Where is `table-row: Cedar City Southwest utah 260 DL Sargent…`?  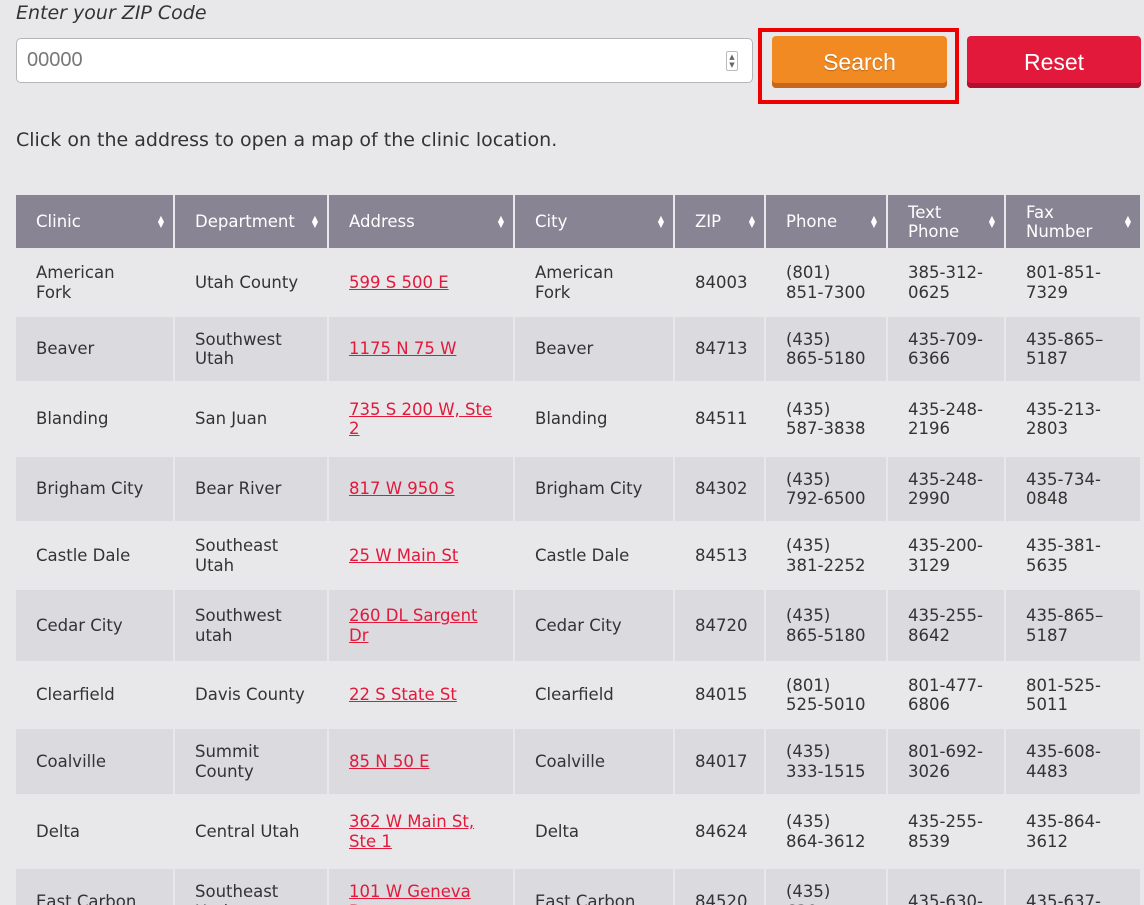 table-row: Cedar City Southwest utah 260 DL Sargent… is located at coordinates (578, 625).